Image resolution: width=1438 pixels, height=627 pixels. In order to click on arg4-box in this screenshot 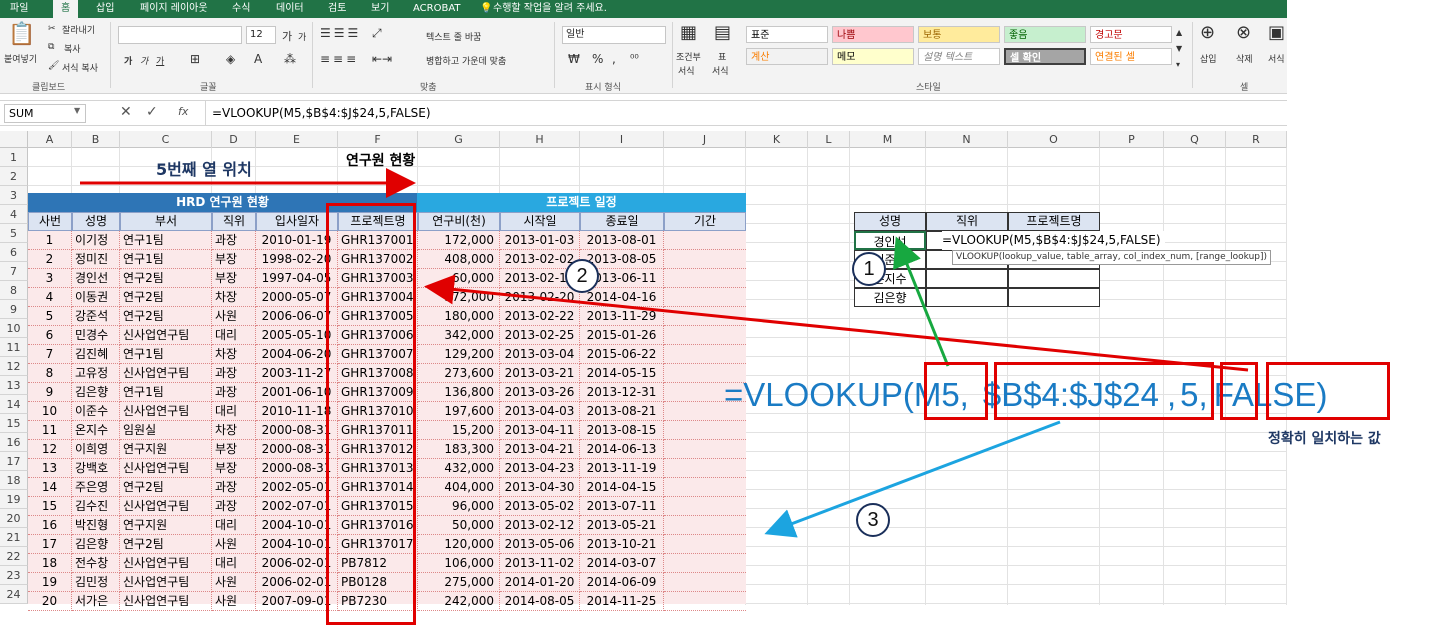, I will do `click(1328, 391)`.